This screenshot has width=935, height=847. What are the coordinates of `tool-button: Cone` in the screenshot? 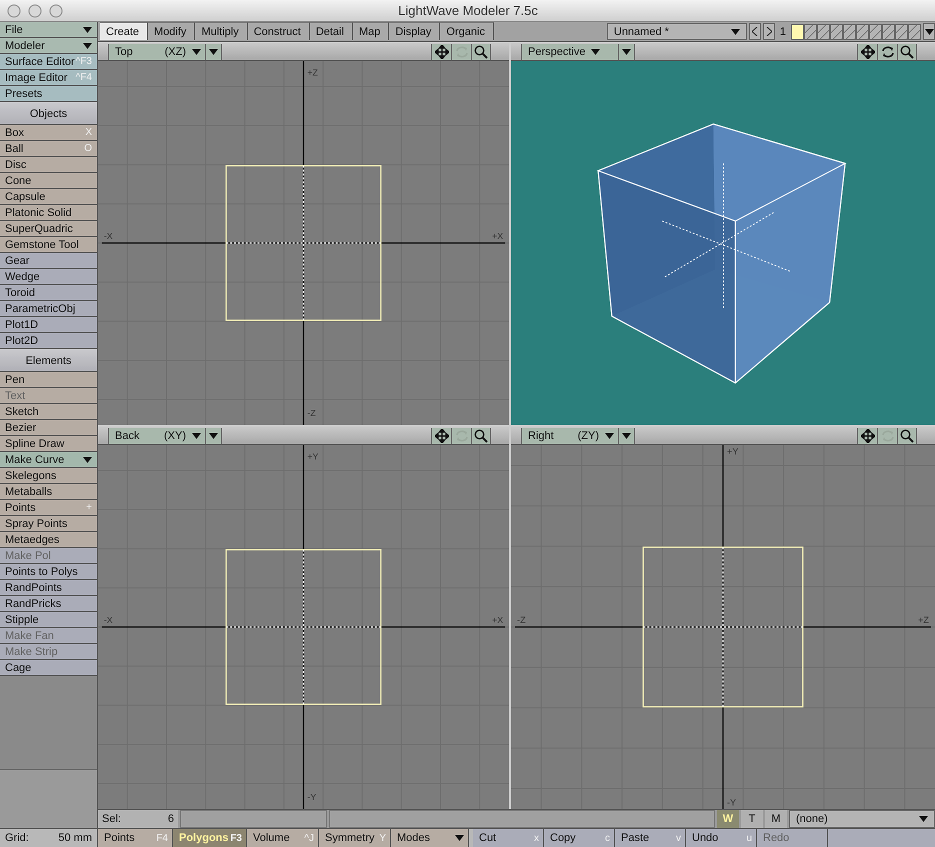 It's located at (48, 181).